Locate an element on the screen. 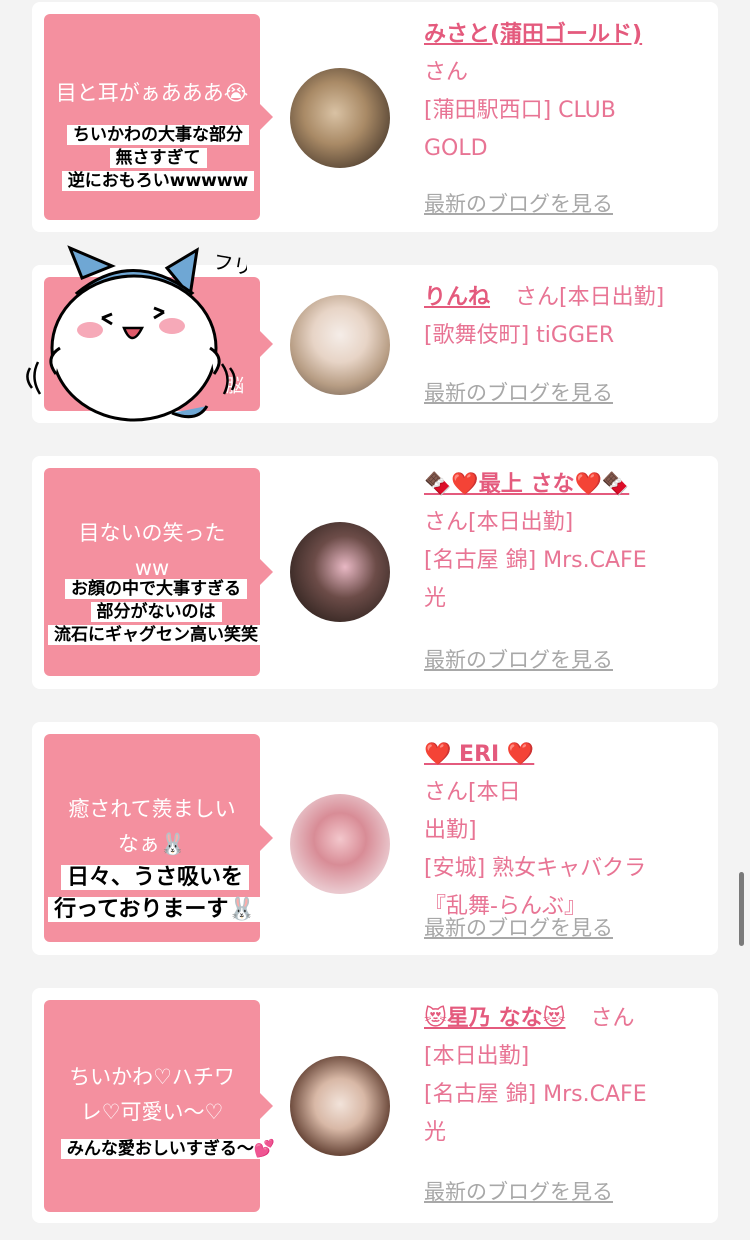 The image size is (750, 1240). mascot-body is located at coordinates (134, 348).